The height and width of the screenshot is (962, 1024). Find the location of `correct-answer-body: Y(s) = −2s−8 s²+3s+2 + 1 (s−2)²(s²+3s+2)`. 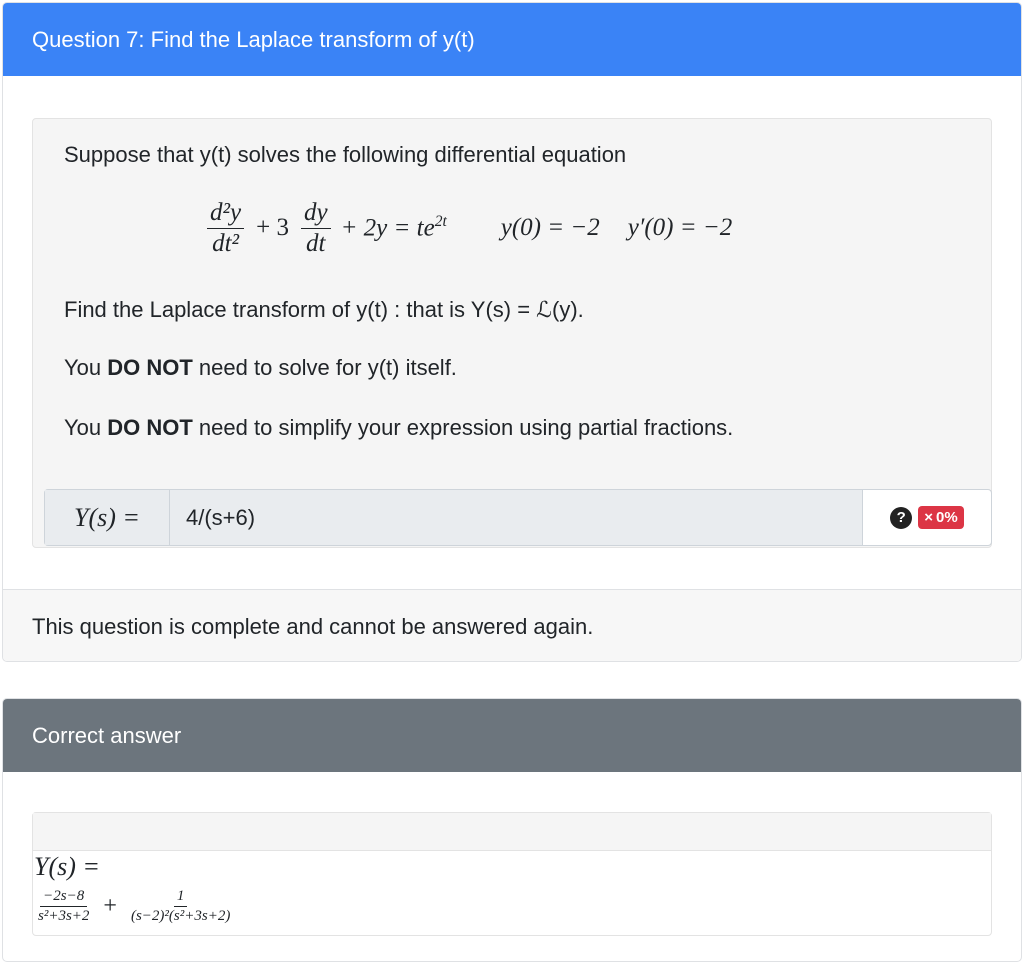

correct-answer-body: Y(s) = −2s−8 s²+3s+2 + 1 (s−2)²(s²+3s+2) is located at coordinates (512, 874).